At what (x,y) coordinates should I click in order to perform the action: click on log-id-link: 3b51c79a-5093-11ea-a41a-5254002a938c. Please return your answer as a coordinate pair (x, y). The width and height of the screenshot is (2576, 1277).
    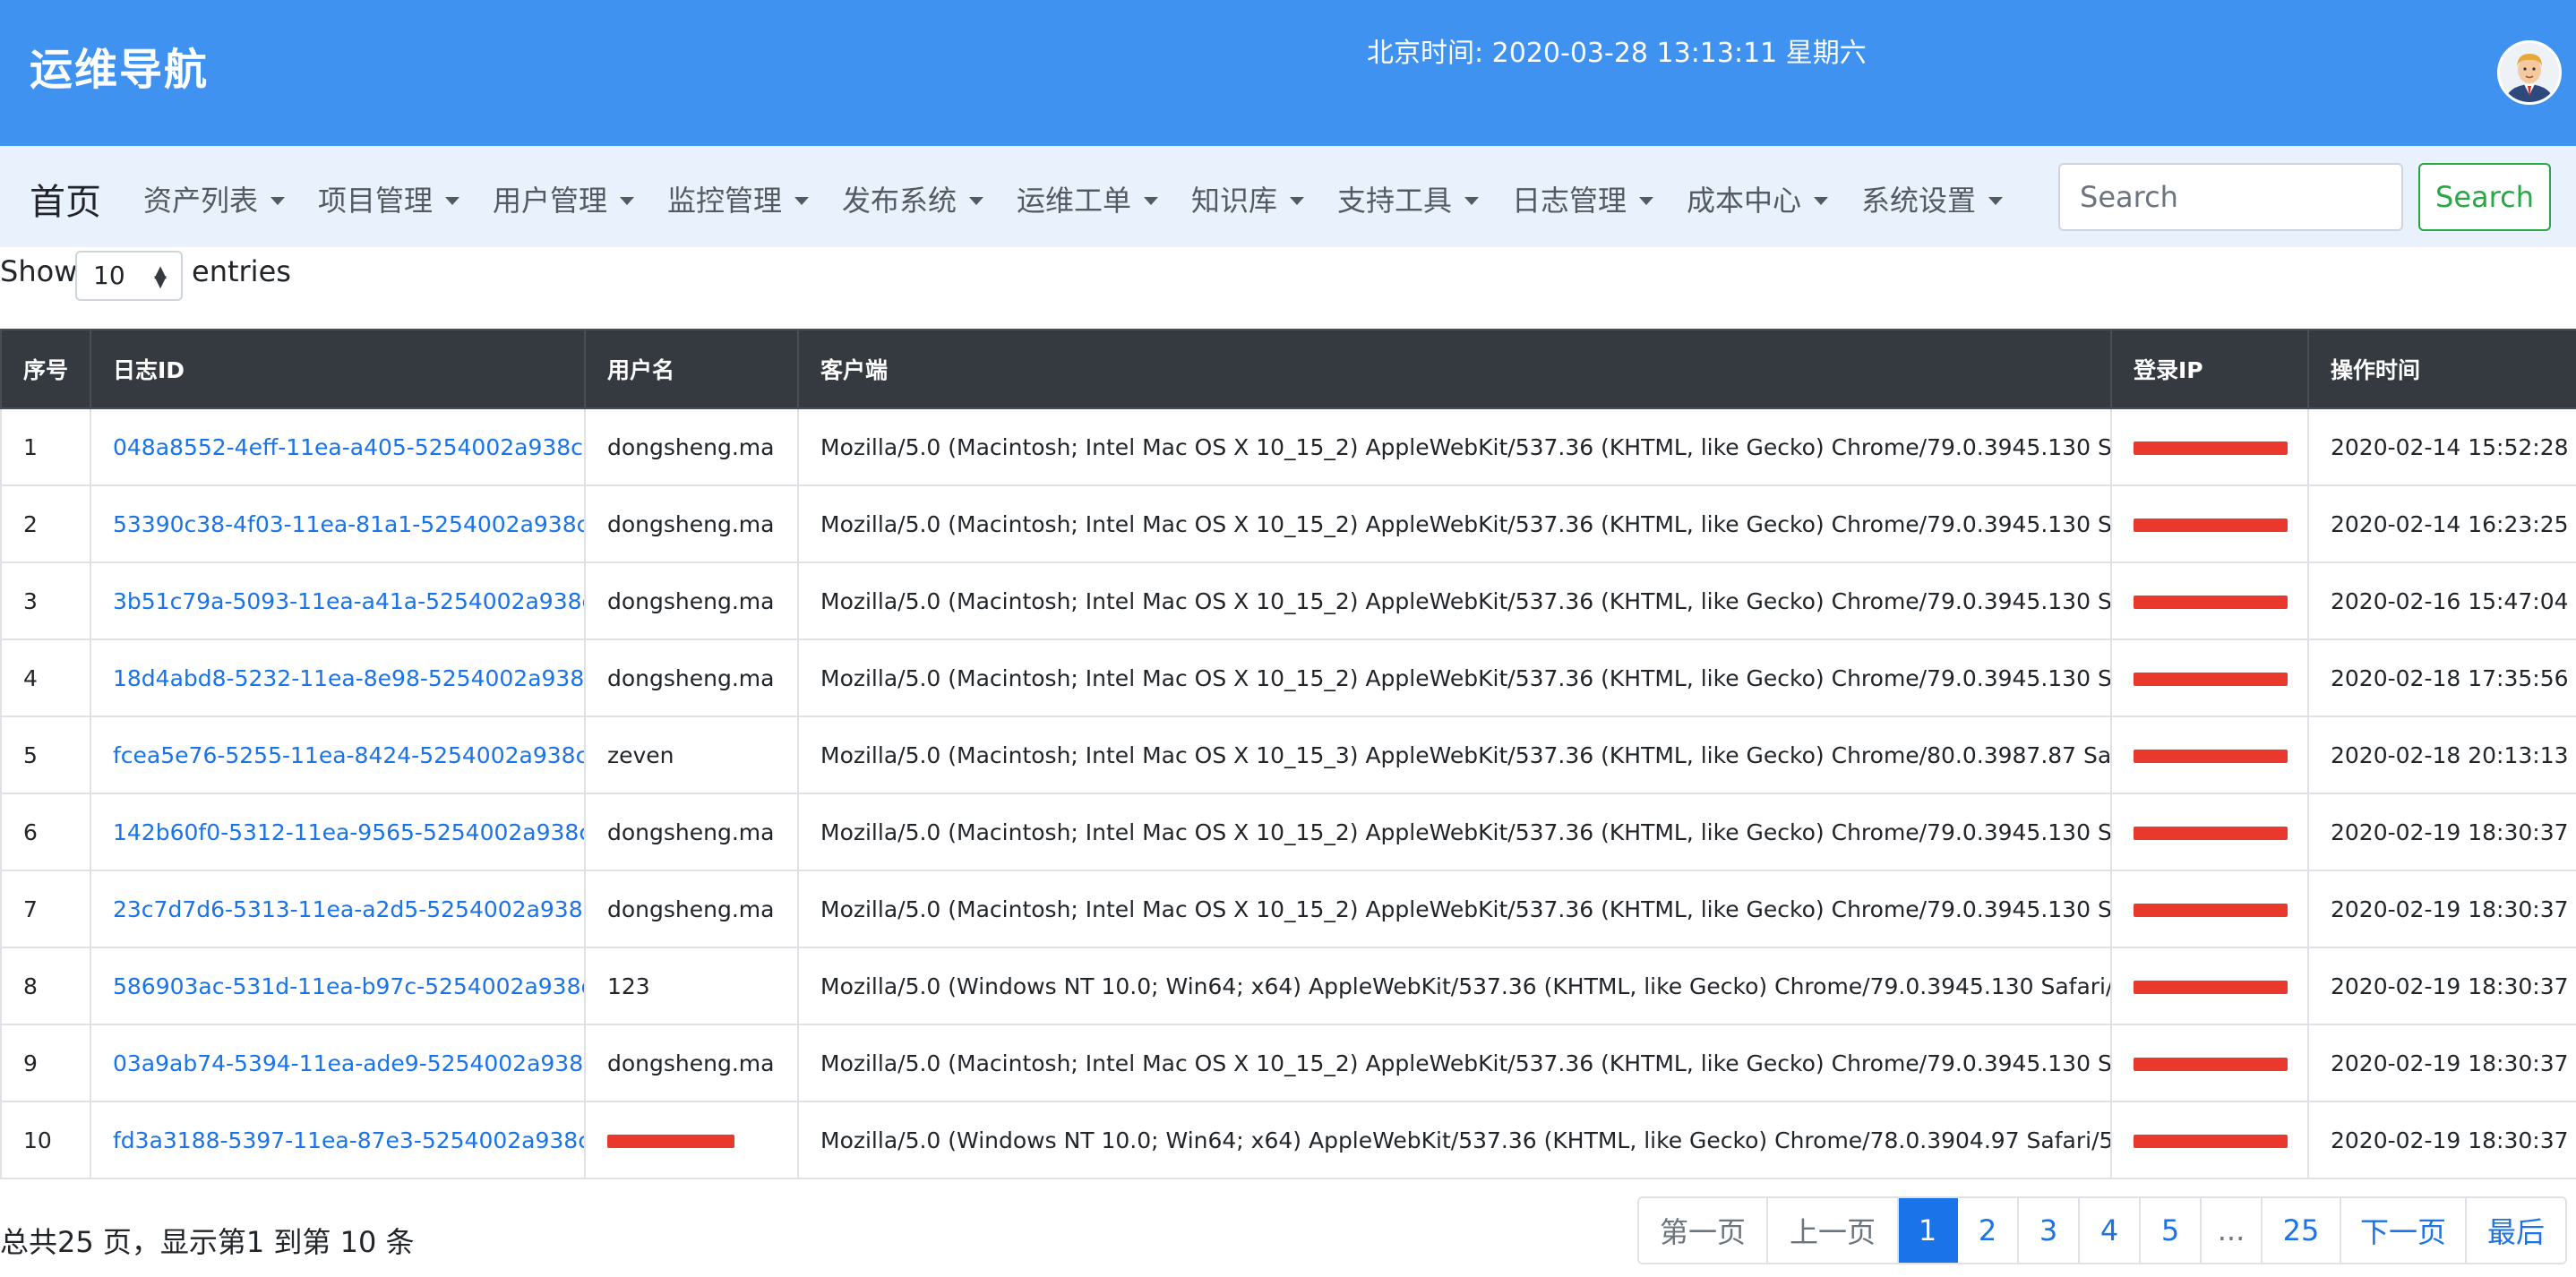
    Looking at the image, I should click on (338, 600).